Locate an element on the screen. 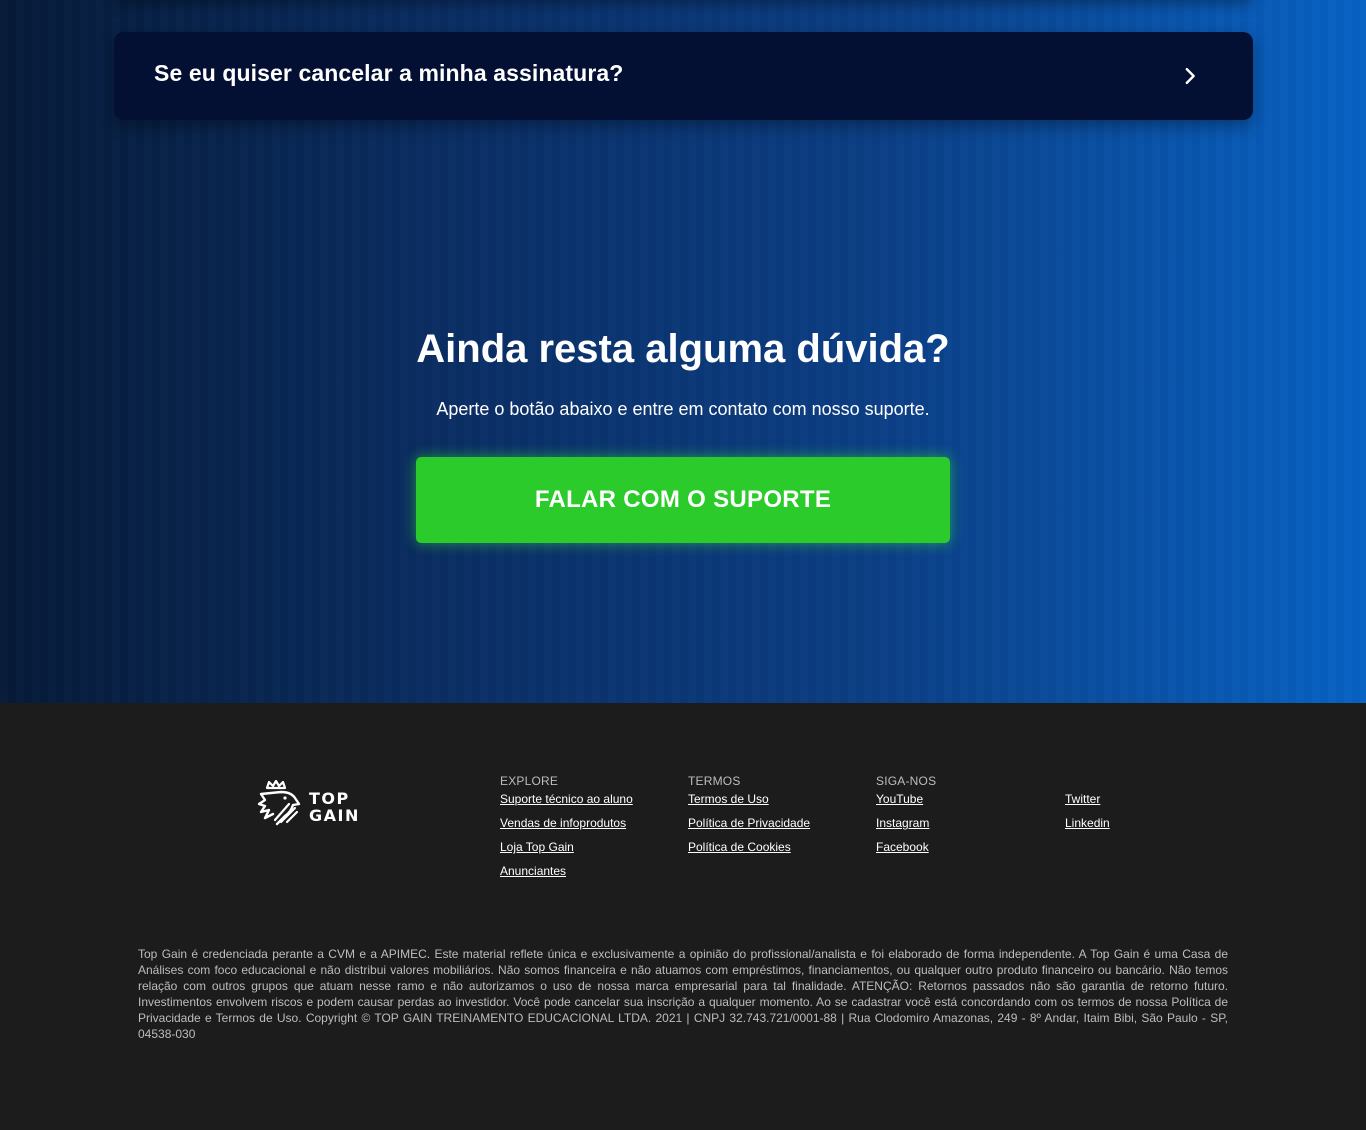  link-youtube: YouTube is located at coordinates (906, 803).